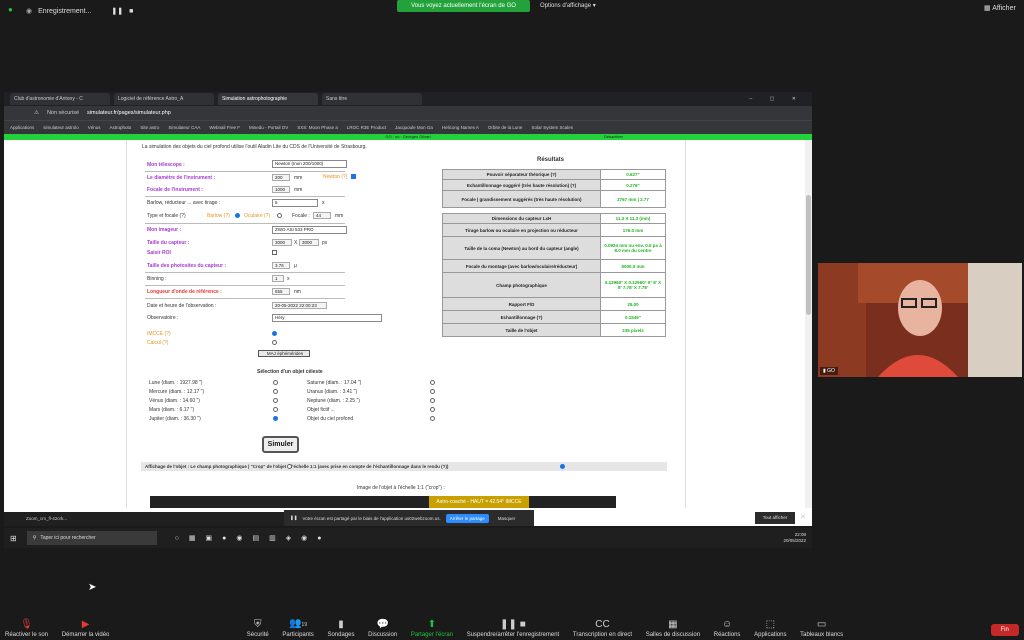  Describe the element at coordinates (121, 127) in the screenshot. I see `bookmark: Astrophoto` at that location.